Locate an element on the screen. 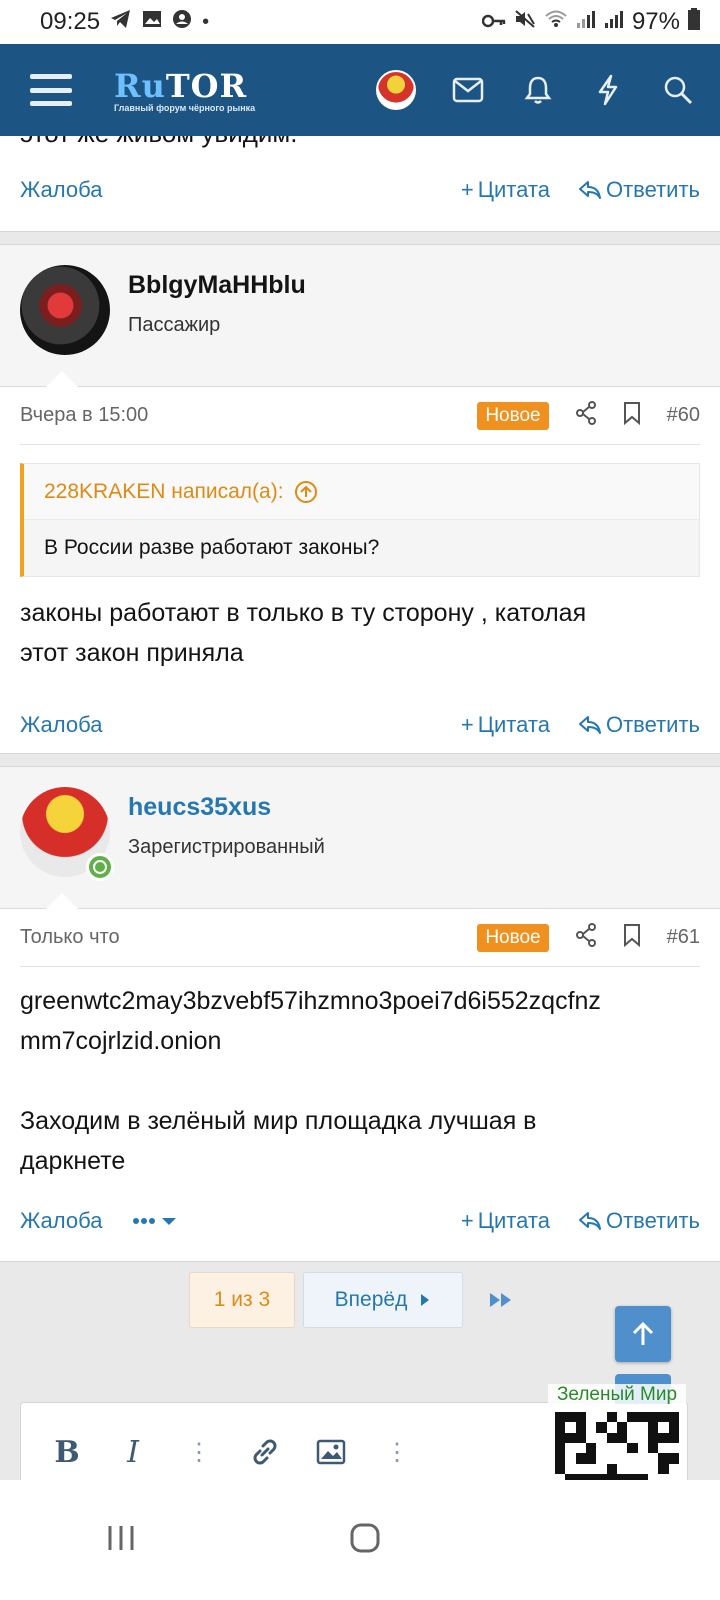 The width and height of the screenshot is (720, 1600). wifi-icon is located at coordinates (556, 22).